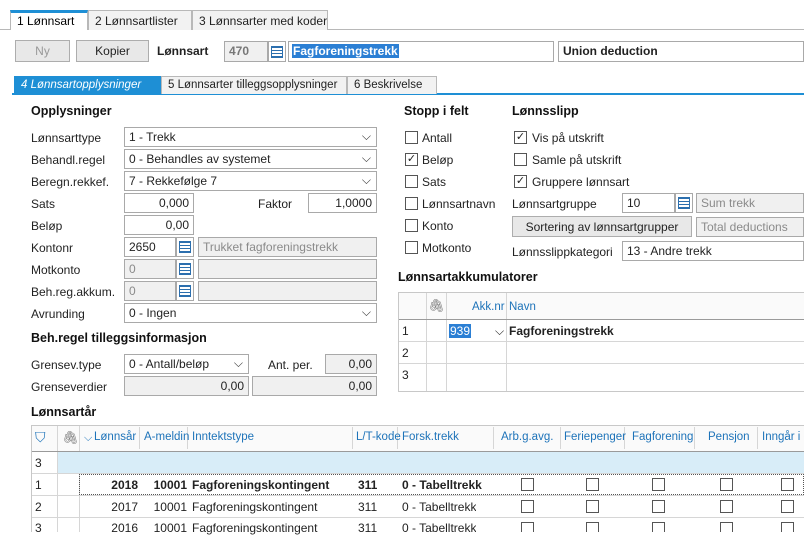  What do you see at coordinates (342, 203) in the screenshot?
I see `faktor-field: 1,0000` at bounding box center [342, 203].